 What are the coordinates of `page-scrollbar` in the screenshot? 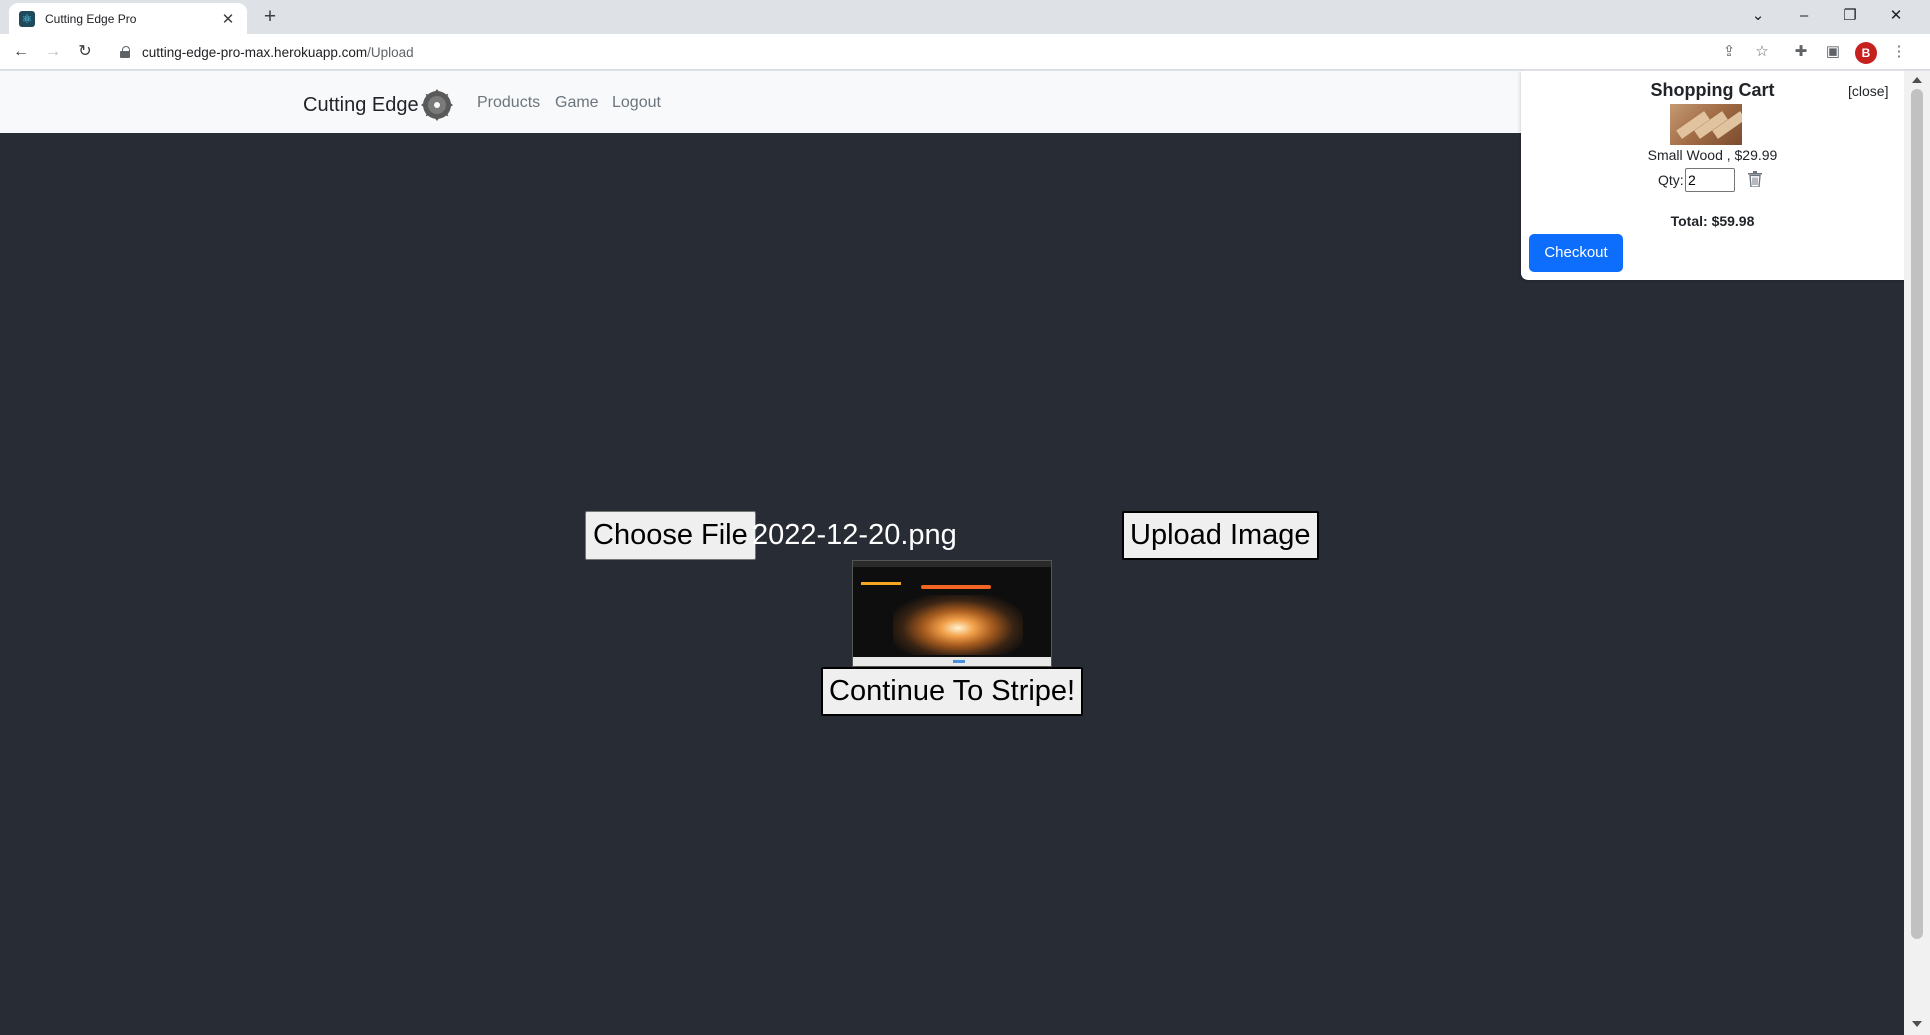 It's located at (1917, 553).